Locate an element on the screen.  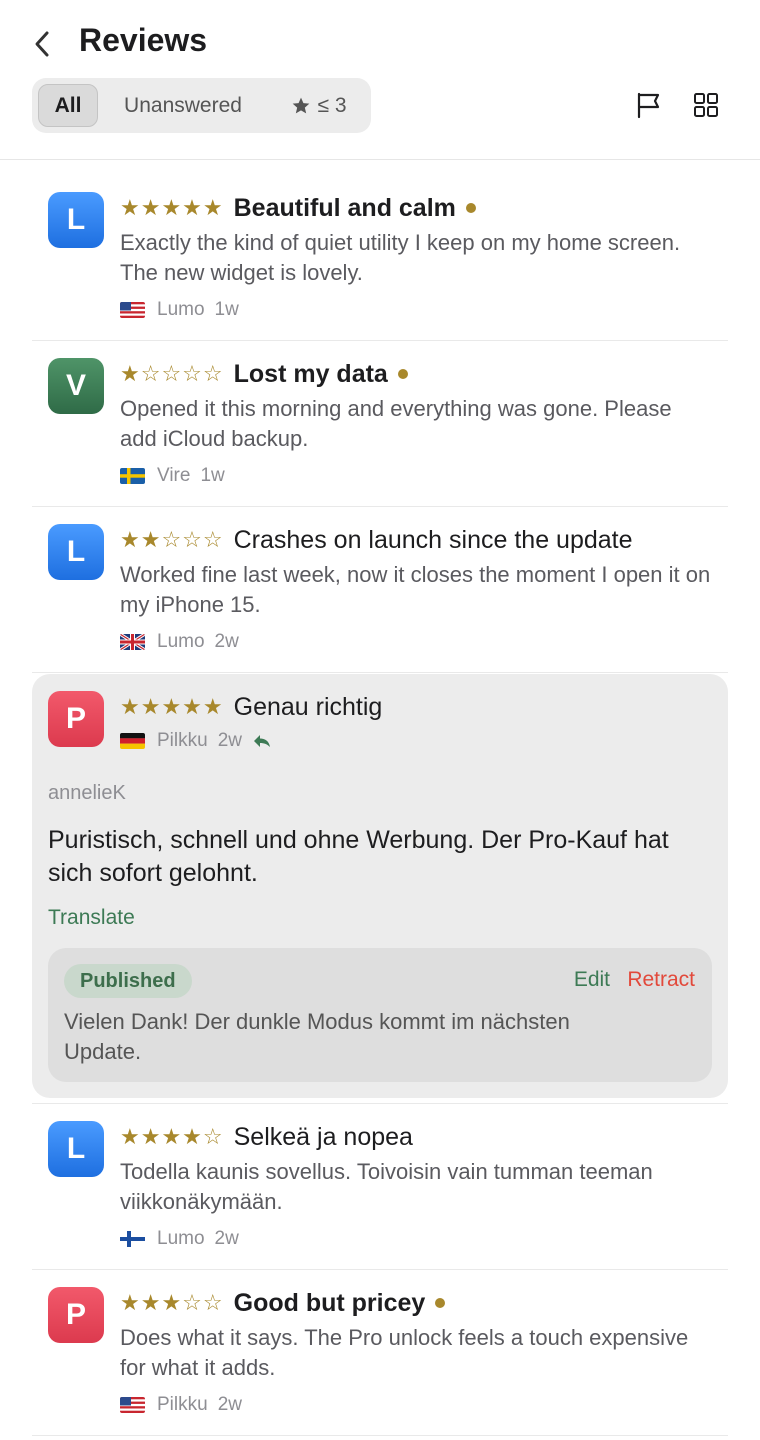
avatar: V is located at coordinates (76, 386).